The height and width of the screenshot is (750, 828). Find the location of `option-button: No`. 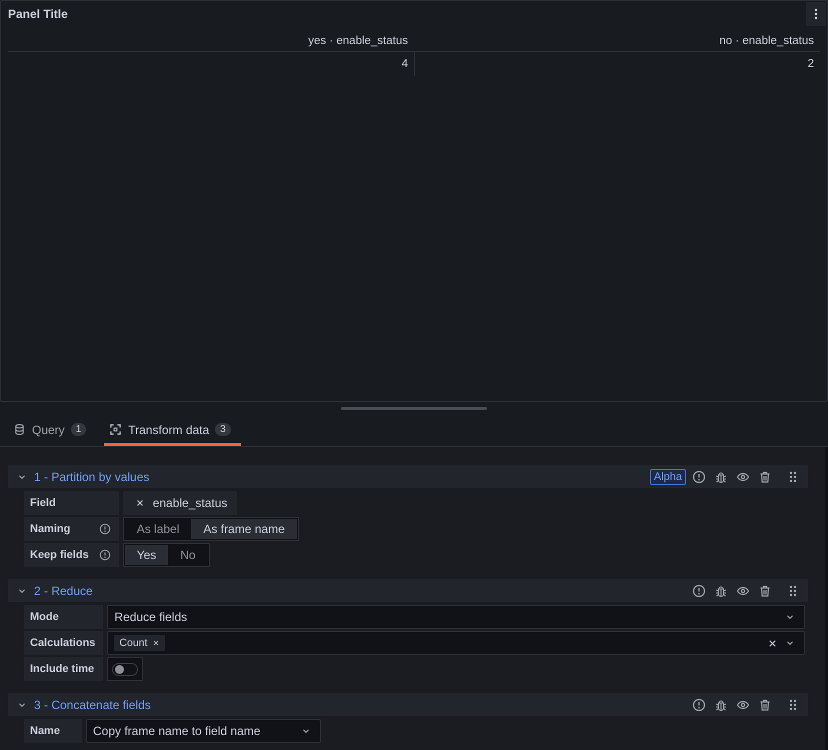

option-button: No is located at coordinates (188, 555).